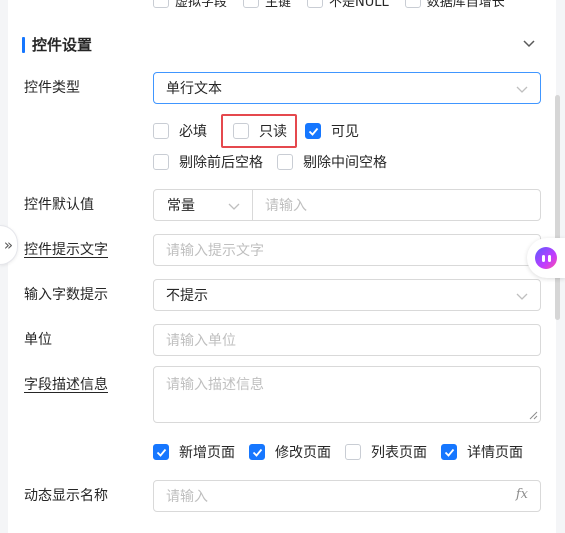  I want to click on hint-text-input: 请输入提示文字, so click(347, 250).